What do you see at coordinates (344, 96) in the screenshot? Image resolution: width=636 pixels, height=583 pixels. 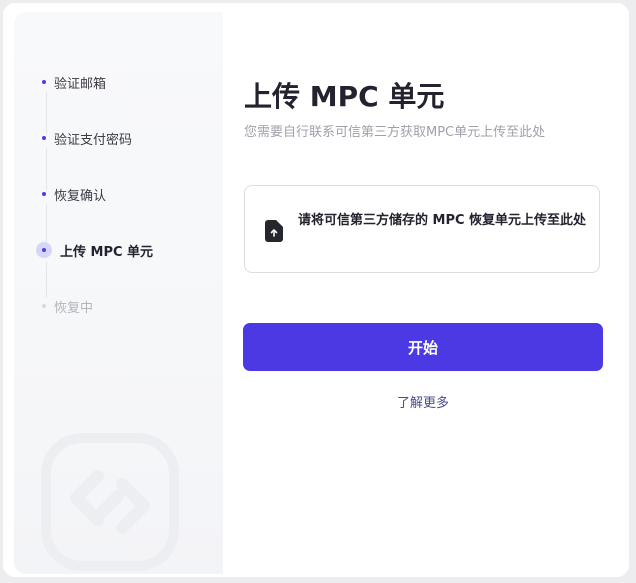 I see `page-title: 上传 MPC 单元` at bounding box center [344, 96].